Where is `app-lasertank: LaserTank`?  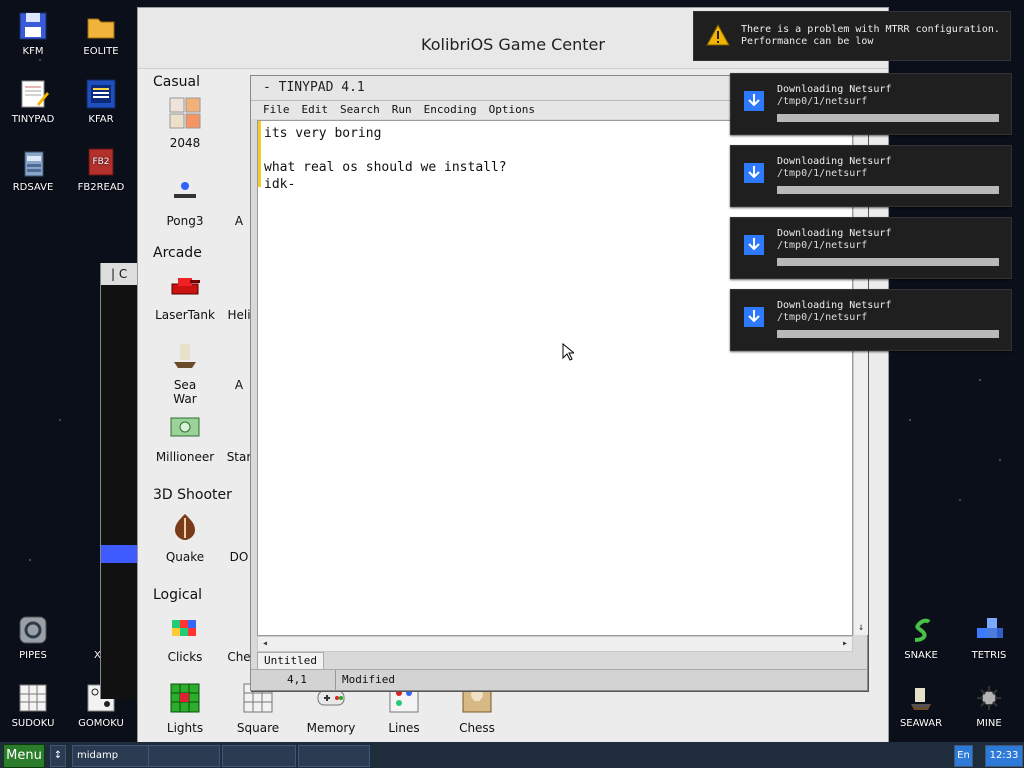 app-lasertank: LaserTank is located at coordinates (185, 295).